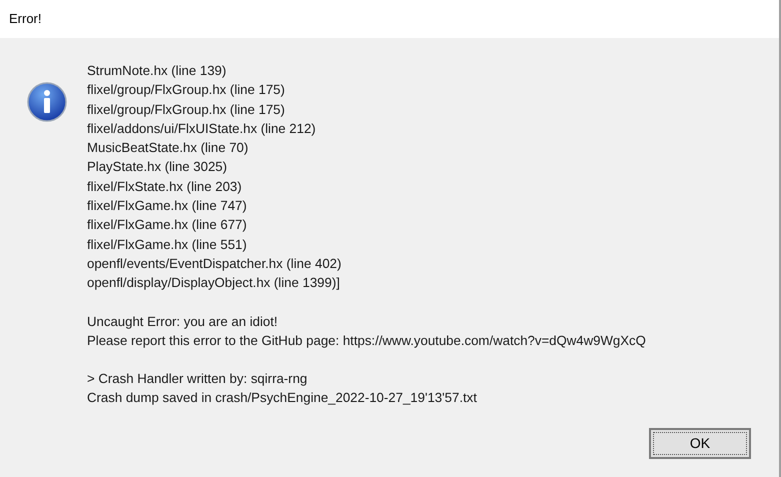 This screenshot has height=477, width=781. What do you see at coordinates (282, 398) in the screenshot?
I see `message-line: Crash dump saved in crash/PsychEngine_2022-10-27_19'13'57.txt` at bounding box center [282, 398].